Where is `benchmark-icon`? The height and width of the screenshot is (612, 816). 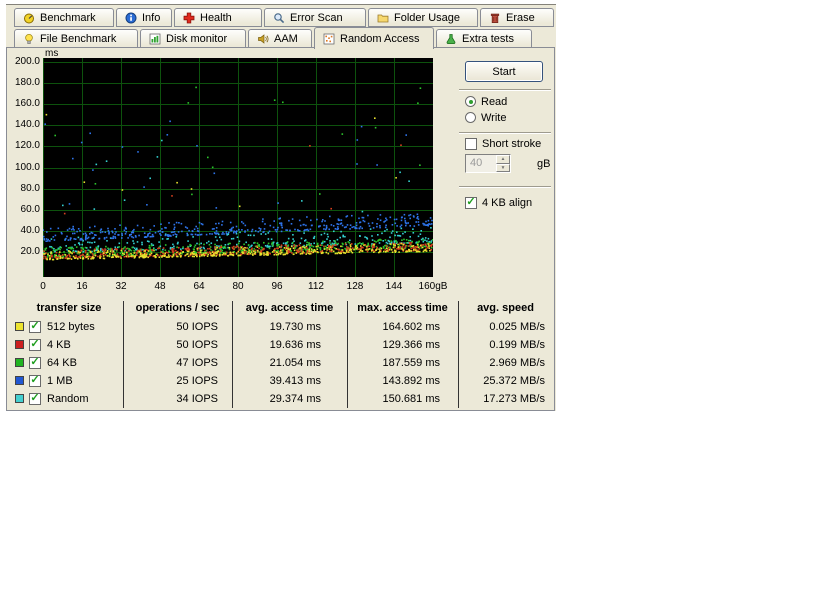
benchmark-icon is located at coordinates (29, 18).